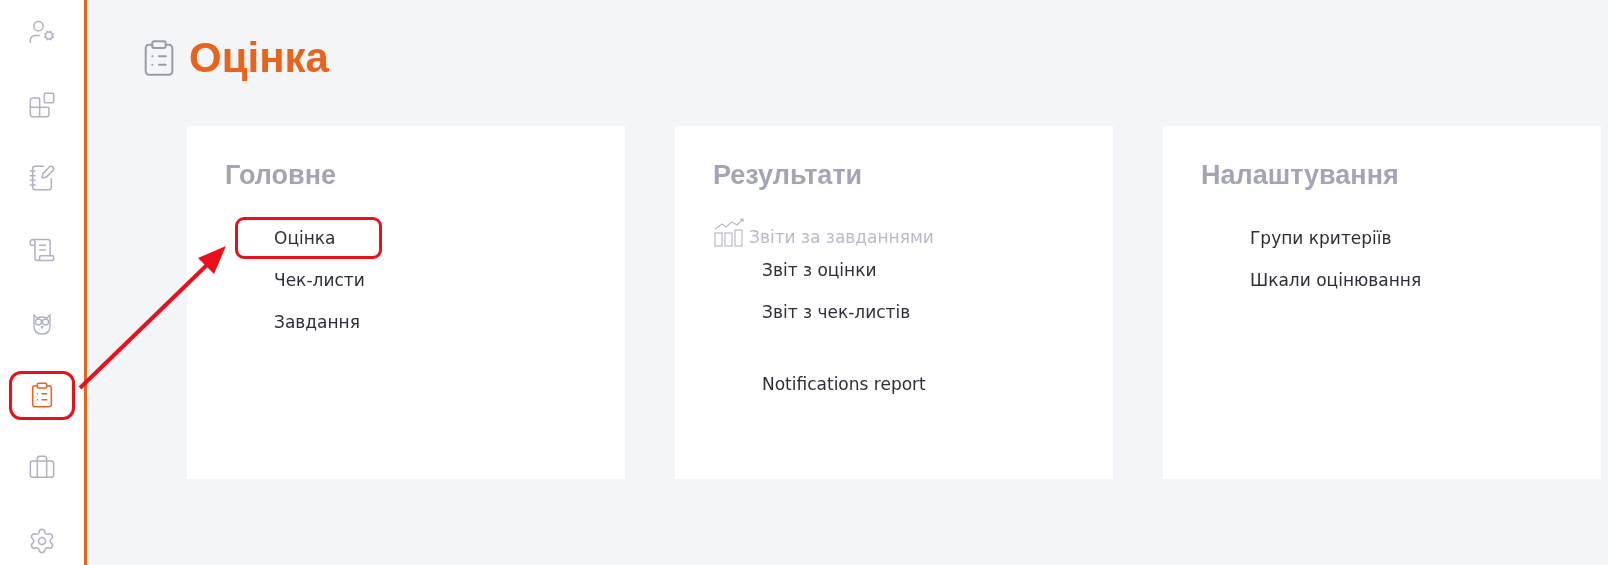  I want to click on menu-link: Шкали оцінювання, so click(1340, 280).